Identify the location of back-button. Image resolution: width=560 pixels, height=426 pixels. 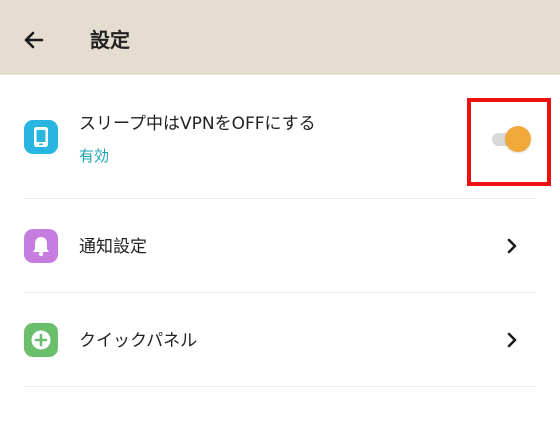
(34, 40).